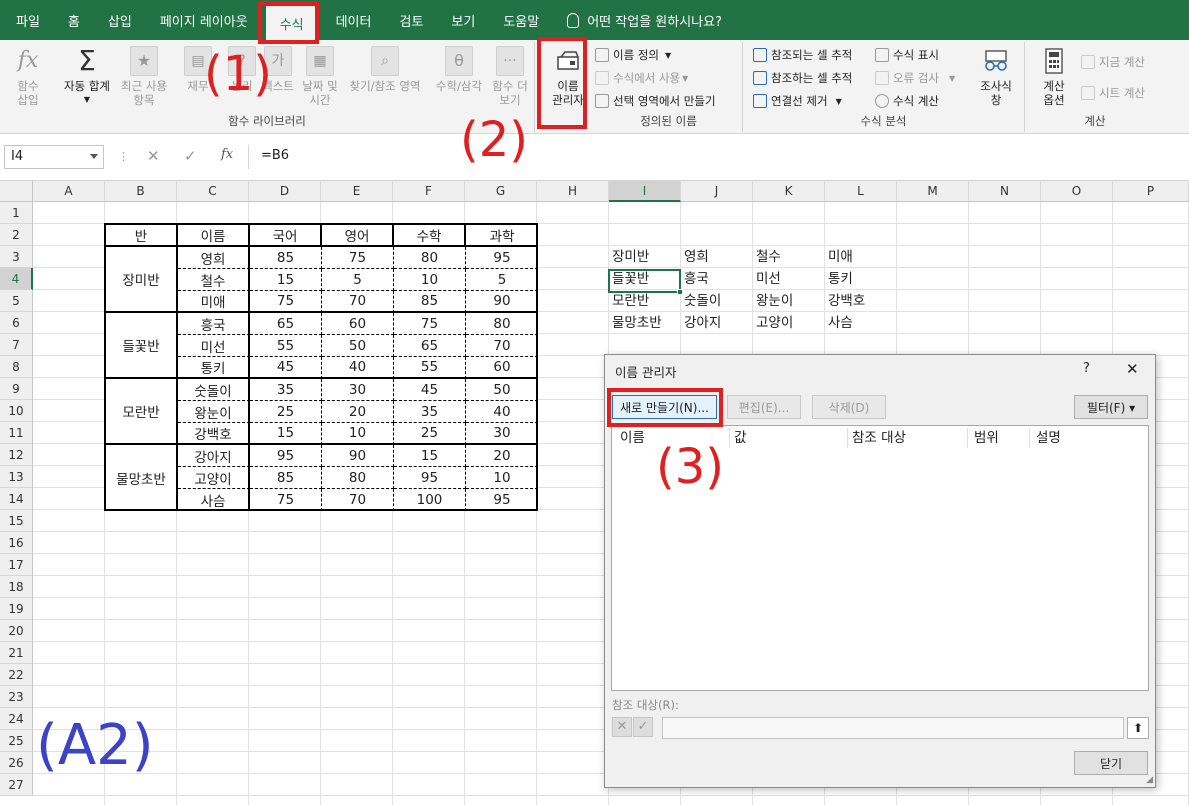  Describe the element at coordinates (141, 191) in the screenshot. I see `column-header-b: B` at that location.